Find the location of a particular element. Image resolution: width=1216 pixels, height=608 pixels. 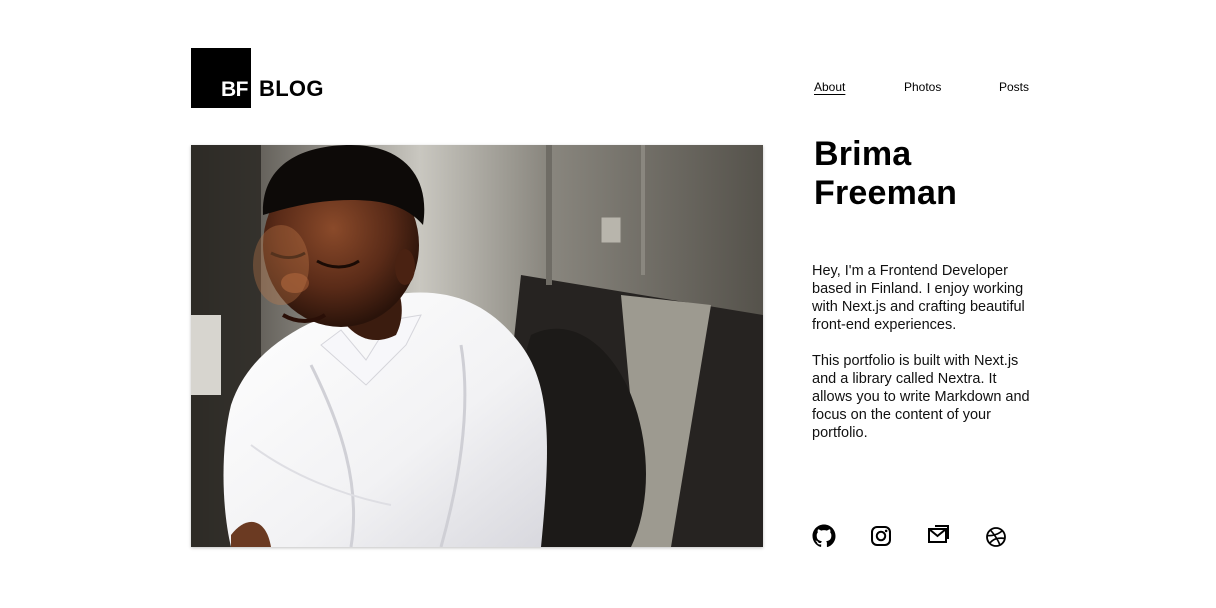

dribbble-icon is located at coordinates (996, 537).